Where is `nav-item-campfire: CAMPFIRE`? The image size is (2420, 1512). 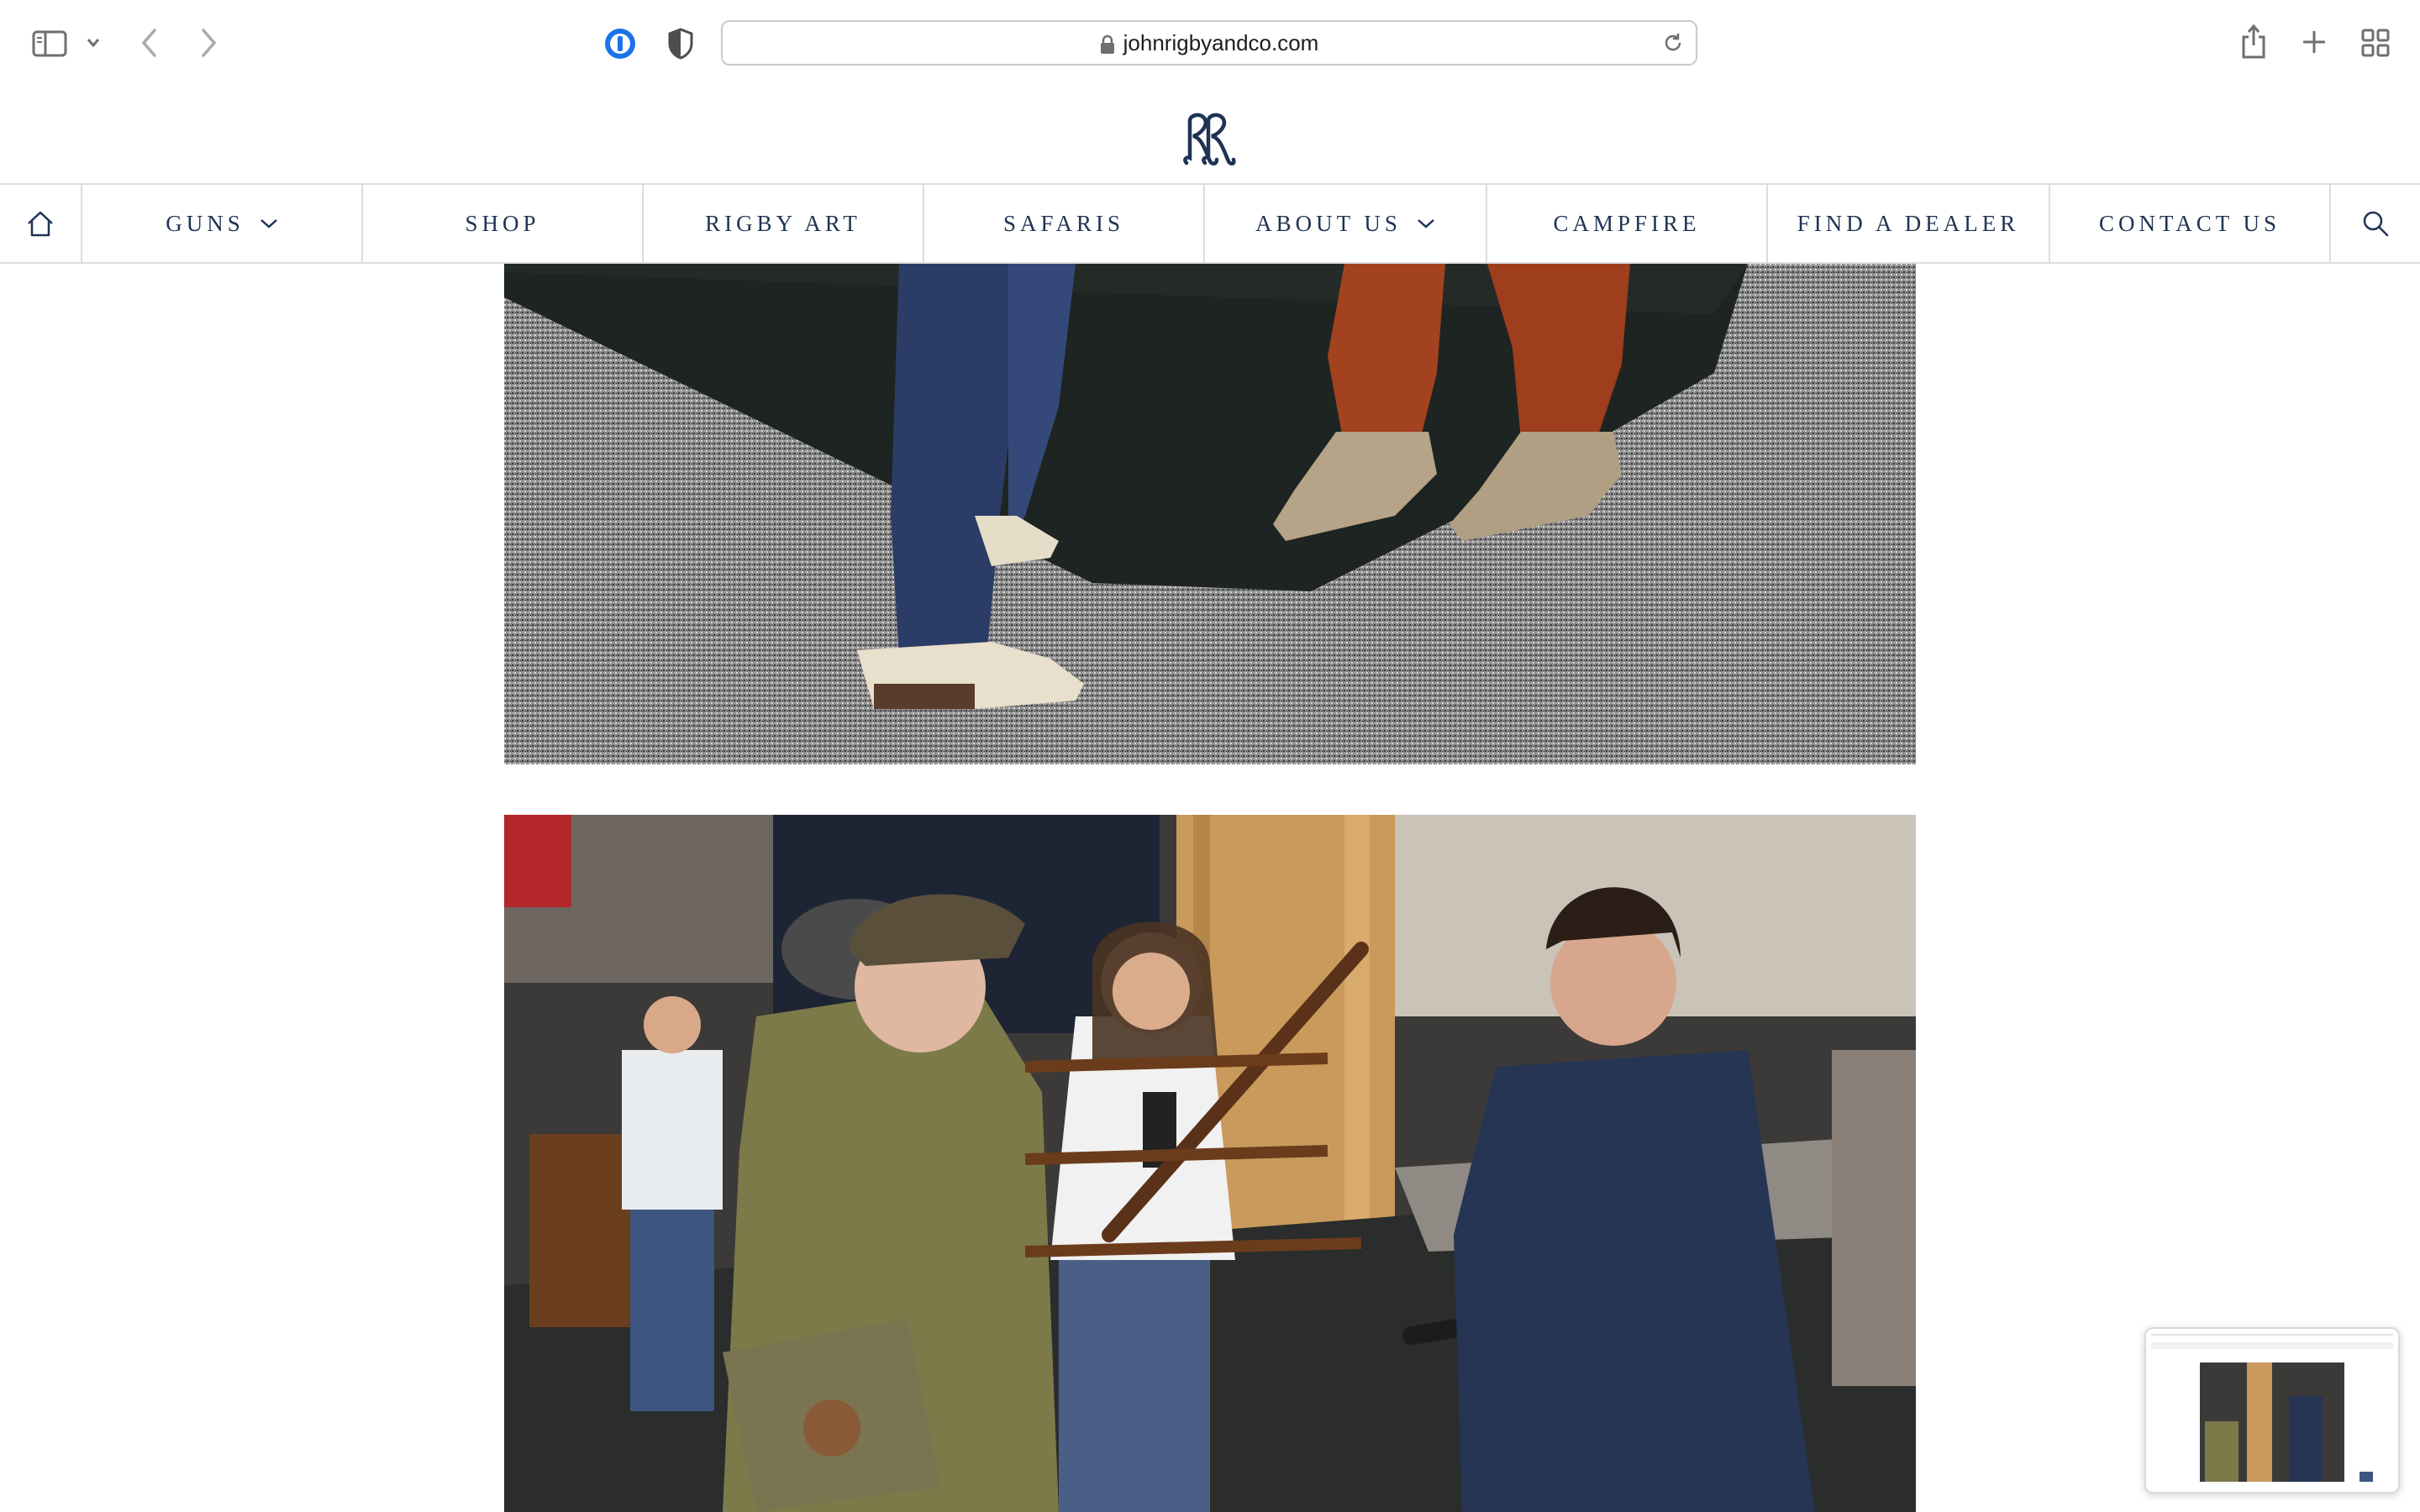 nav-item-campfire: CAMPFIRE is located at coordinates (1627, 223).